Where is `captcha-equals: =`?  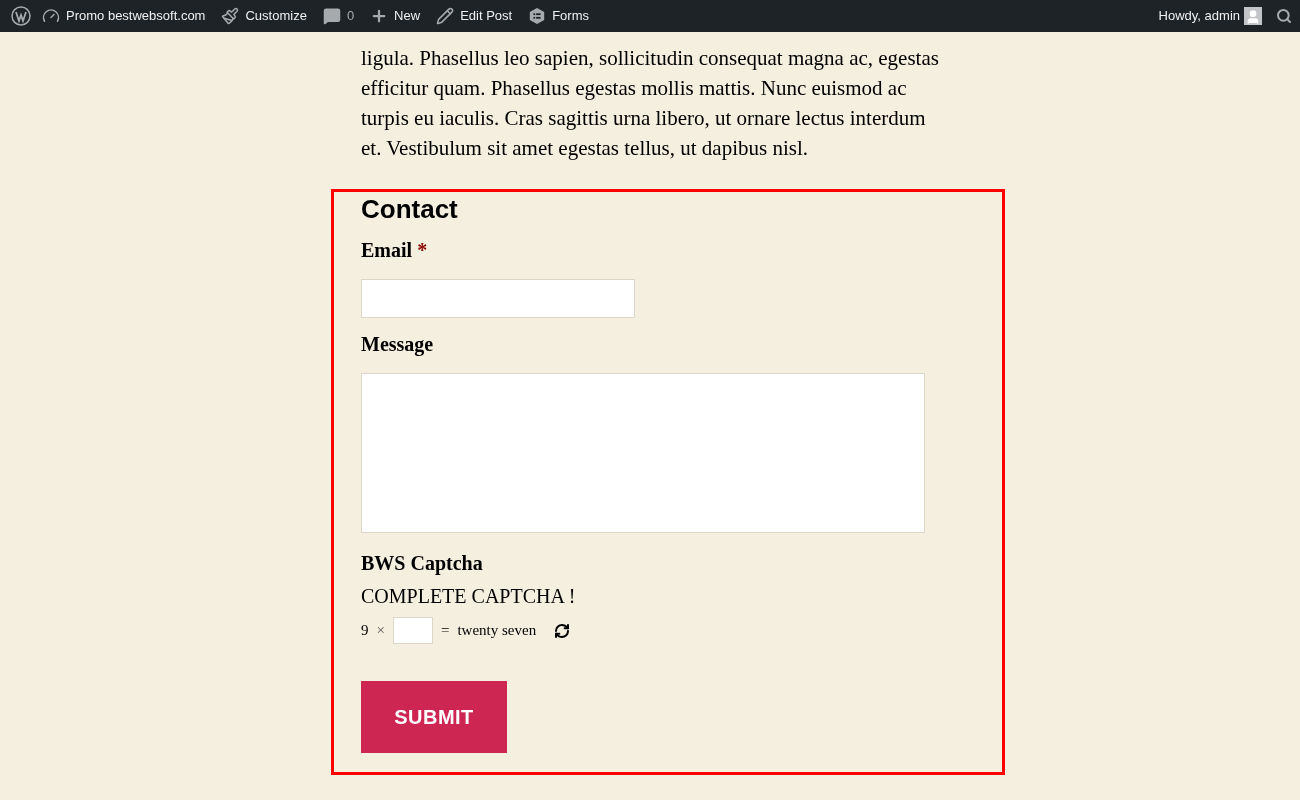
captcha-equals: = is located at coordinates (445, 631).